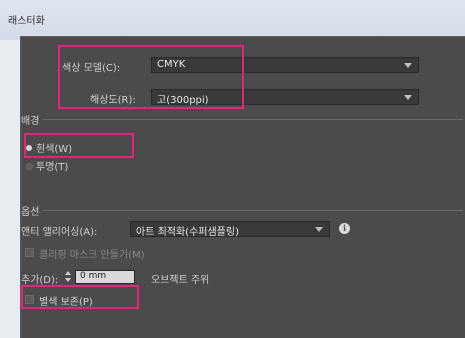  I want to click on radio-white, so click(29, 148).